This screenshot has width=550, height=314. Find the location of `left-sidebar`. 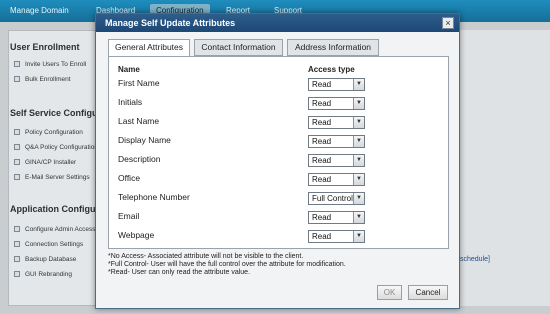

left-sidebar is located at coordinates (54, 168).